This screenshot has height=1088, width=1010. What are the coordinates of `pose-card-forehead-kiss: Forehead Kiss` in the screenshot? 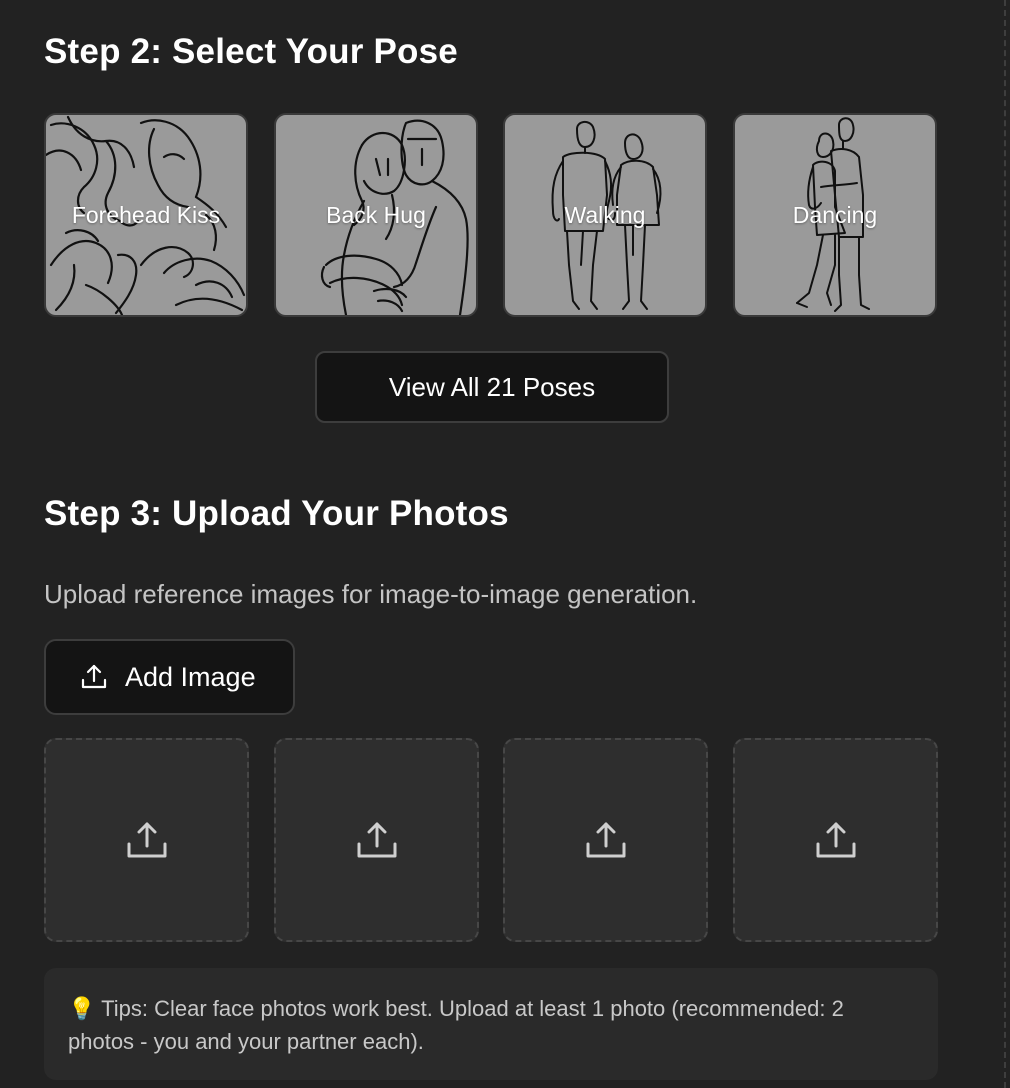 It's located at (146, 215).